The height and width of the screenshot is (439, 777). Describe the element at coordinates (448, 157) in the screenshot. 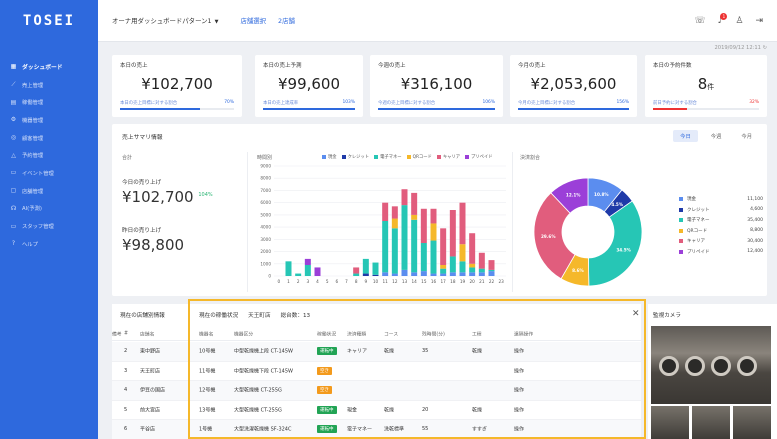

I see `legend-item: キャリア` at that location.